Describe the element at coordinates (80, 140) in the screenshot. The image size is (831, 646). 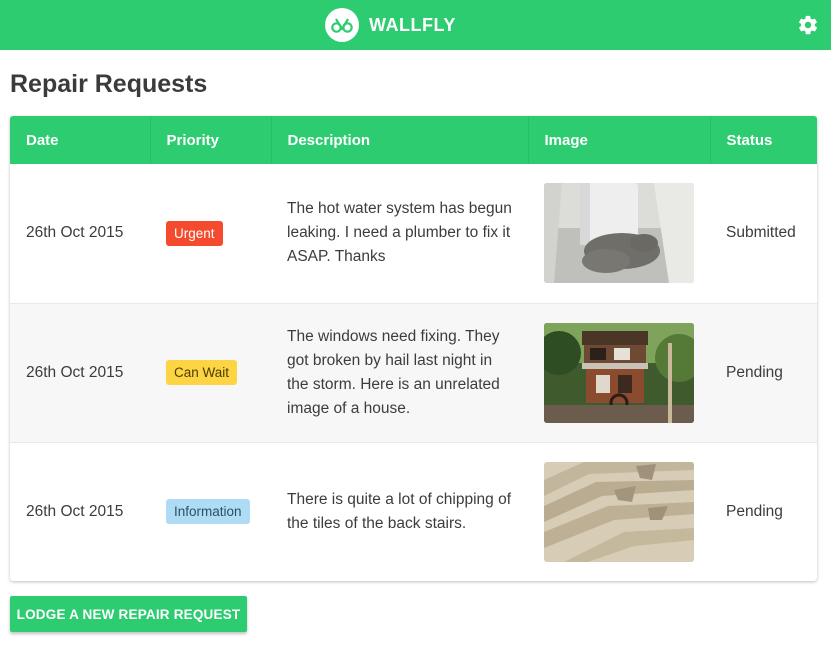
I see `column-header-date: Date` at that location.